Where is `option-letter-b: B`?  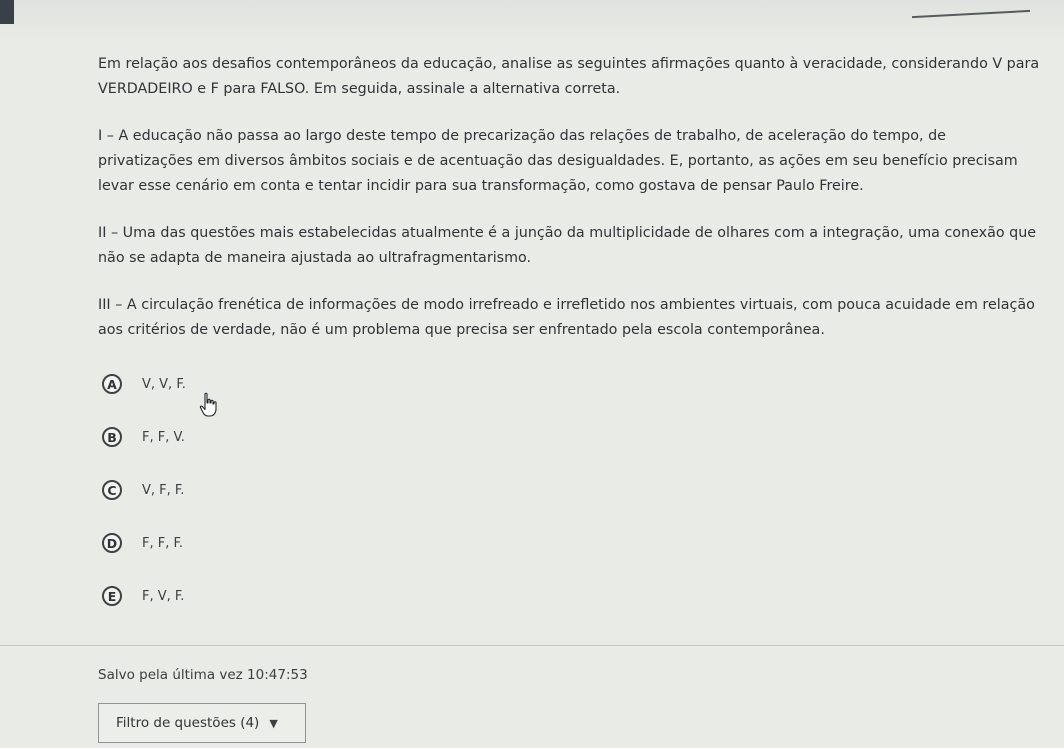 option-letter-b: B is located at coordinates (112, 437).